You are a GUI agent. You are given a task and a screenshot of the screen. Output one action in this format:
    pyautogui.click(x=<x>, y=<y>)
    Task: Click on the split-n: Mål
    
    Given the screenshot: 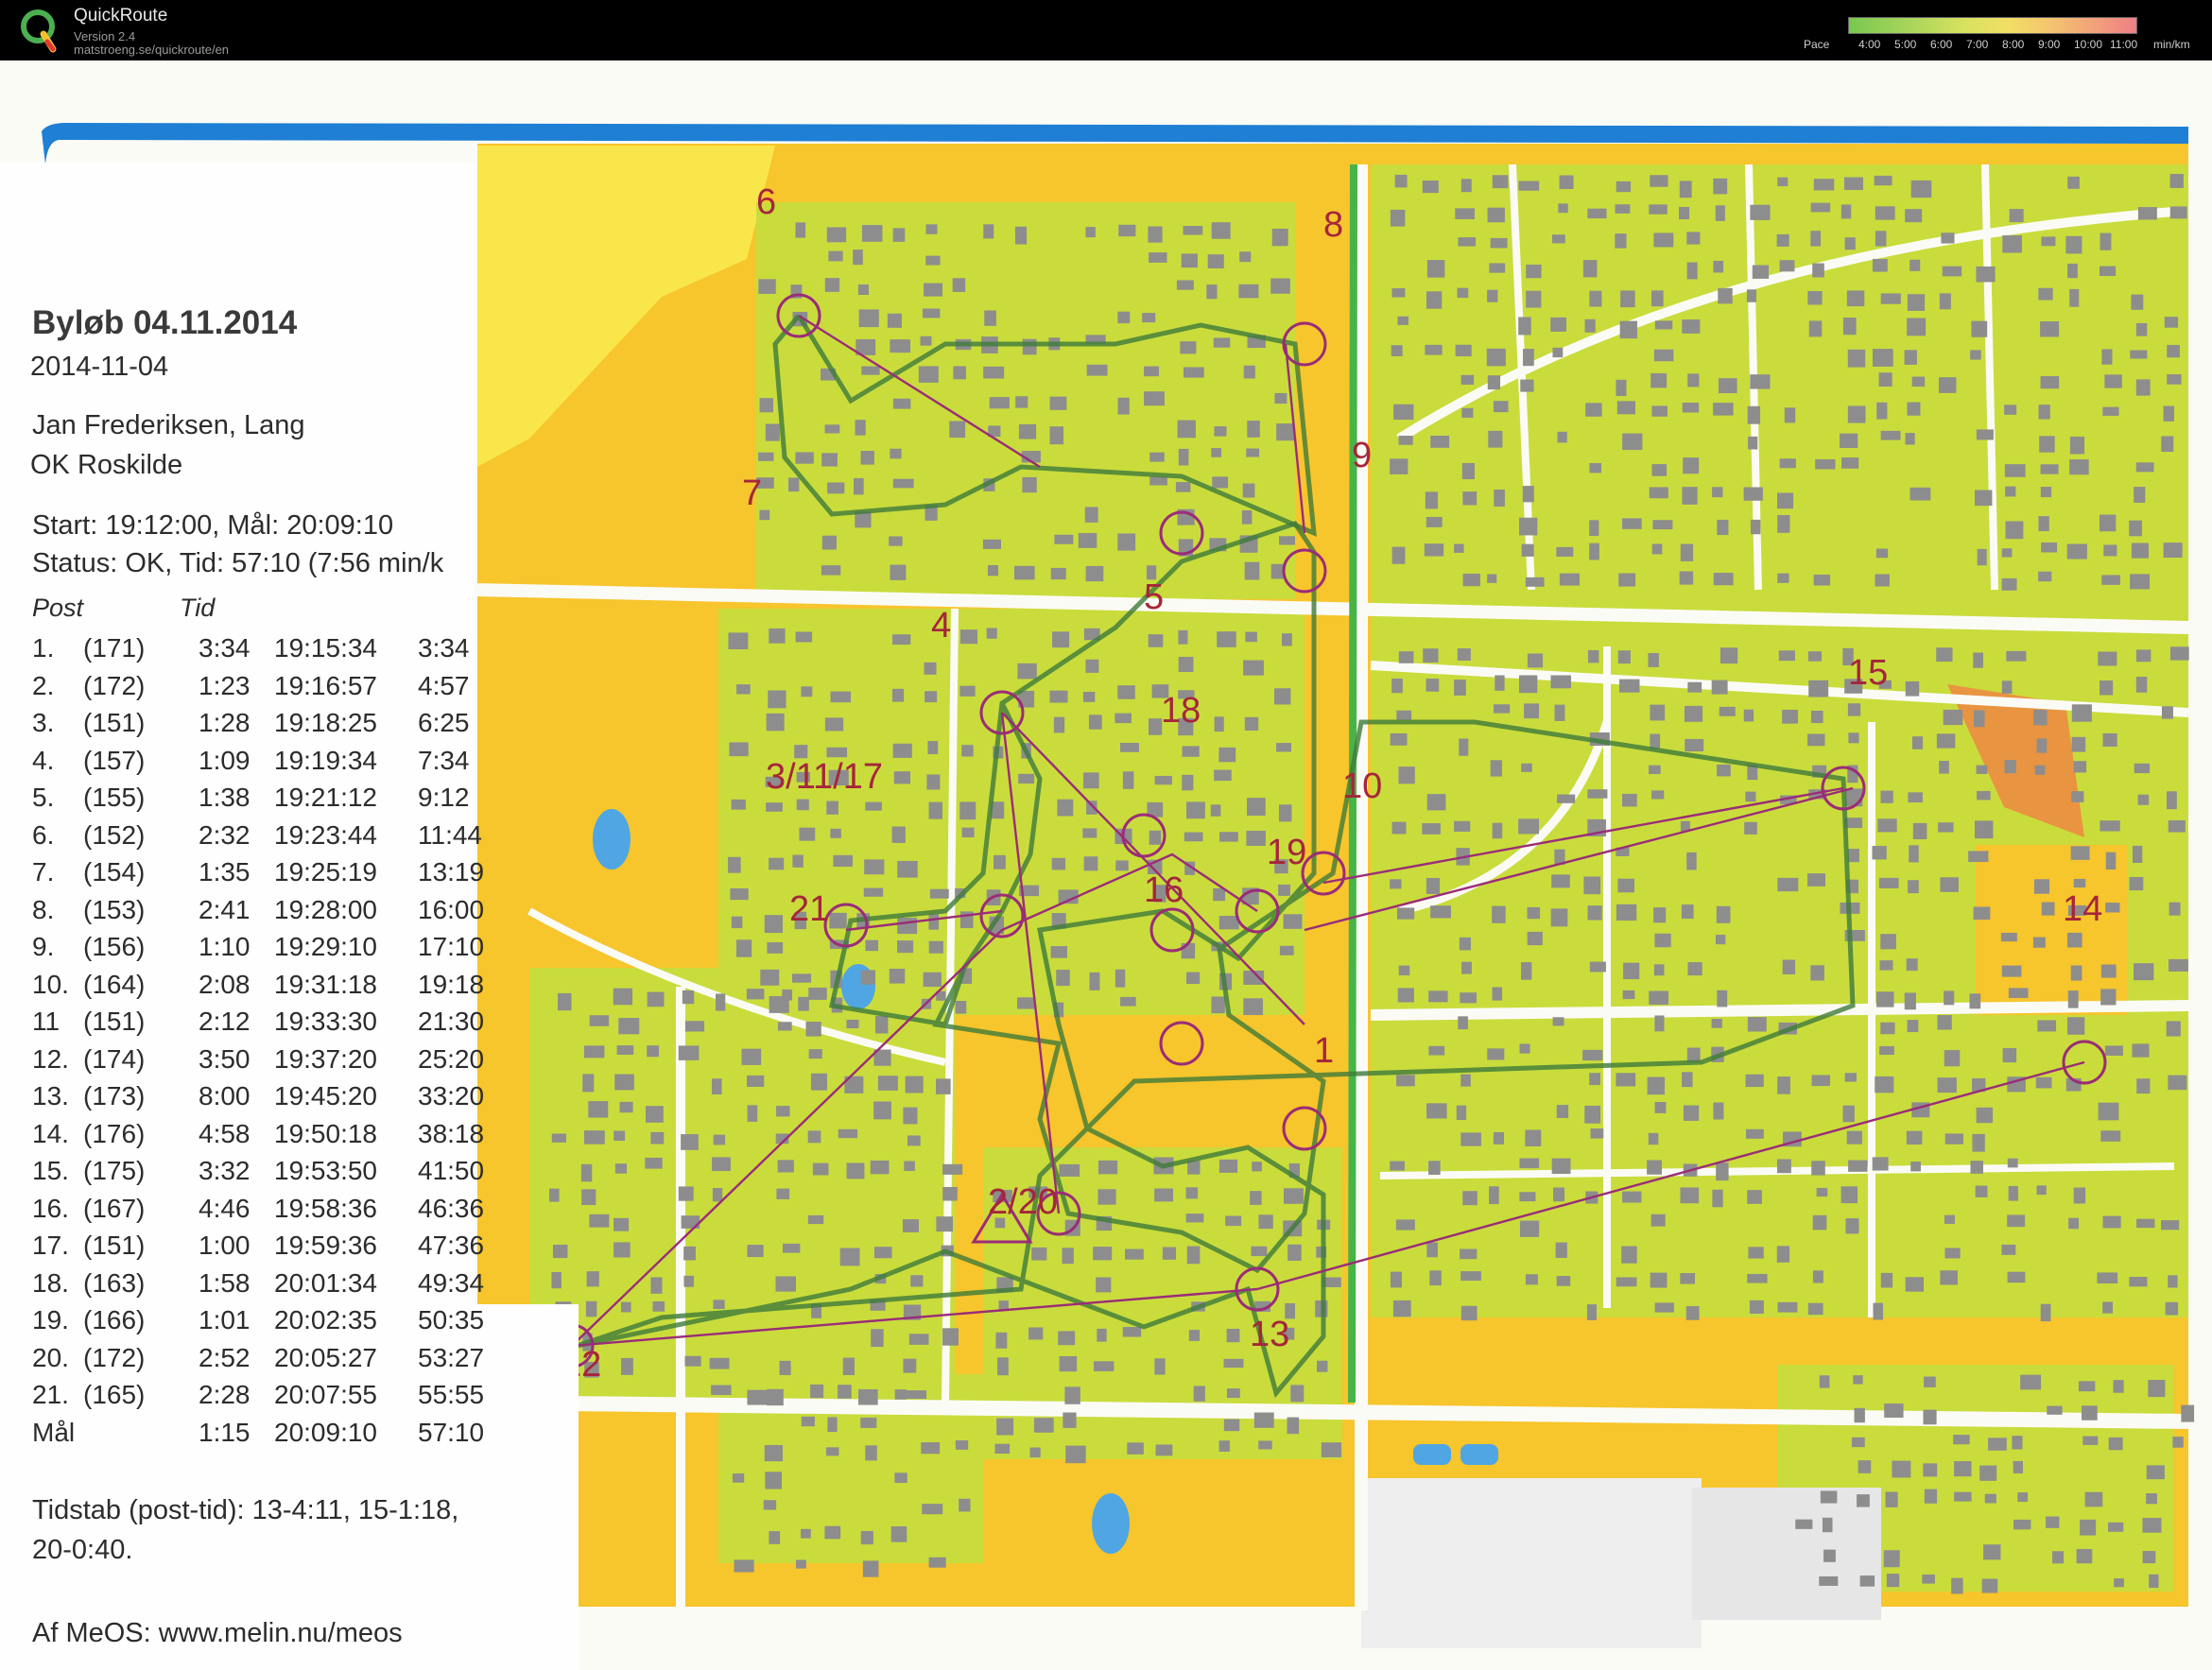 What is the action you would take?
    pyautogui.click(x=54, y=1432)
    